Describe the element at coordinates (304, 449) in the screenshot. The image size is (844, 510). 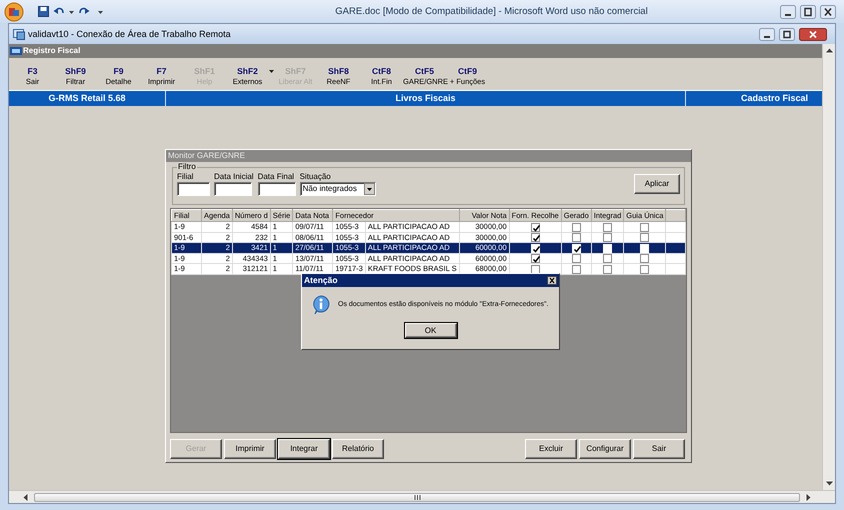
I see `dialog-button: Integrar` at that location.